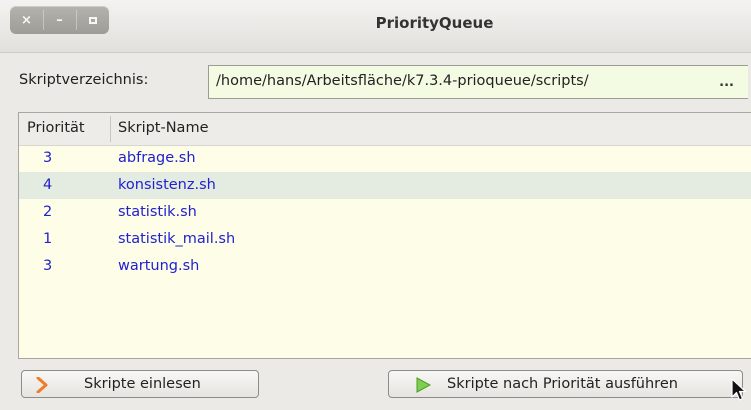  I want to click on script-name-cell: konsistenz.sh, so click(167, 185).